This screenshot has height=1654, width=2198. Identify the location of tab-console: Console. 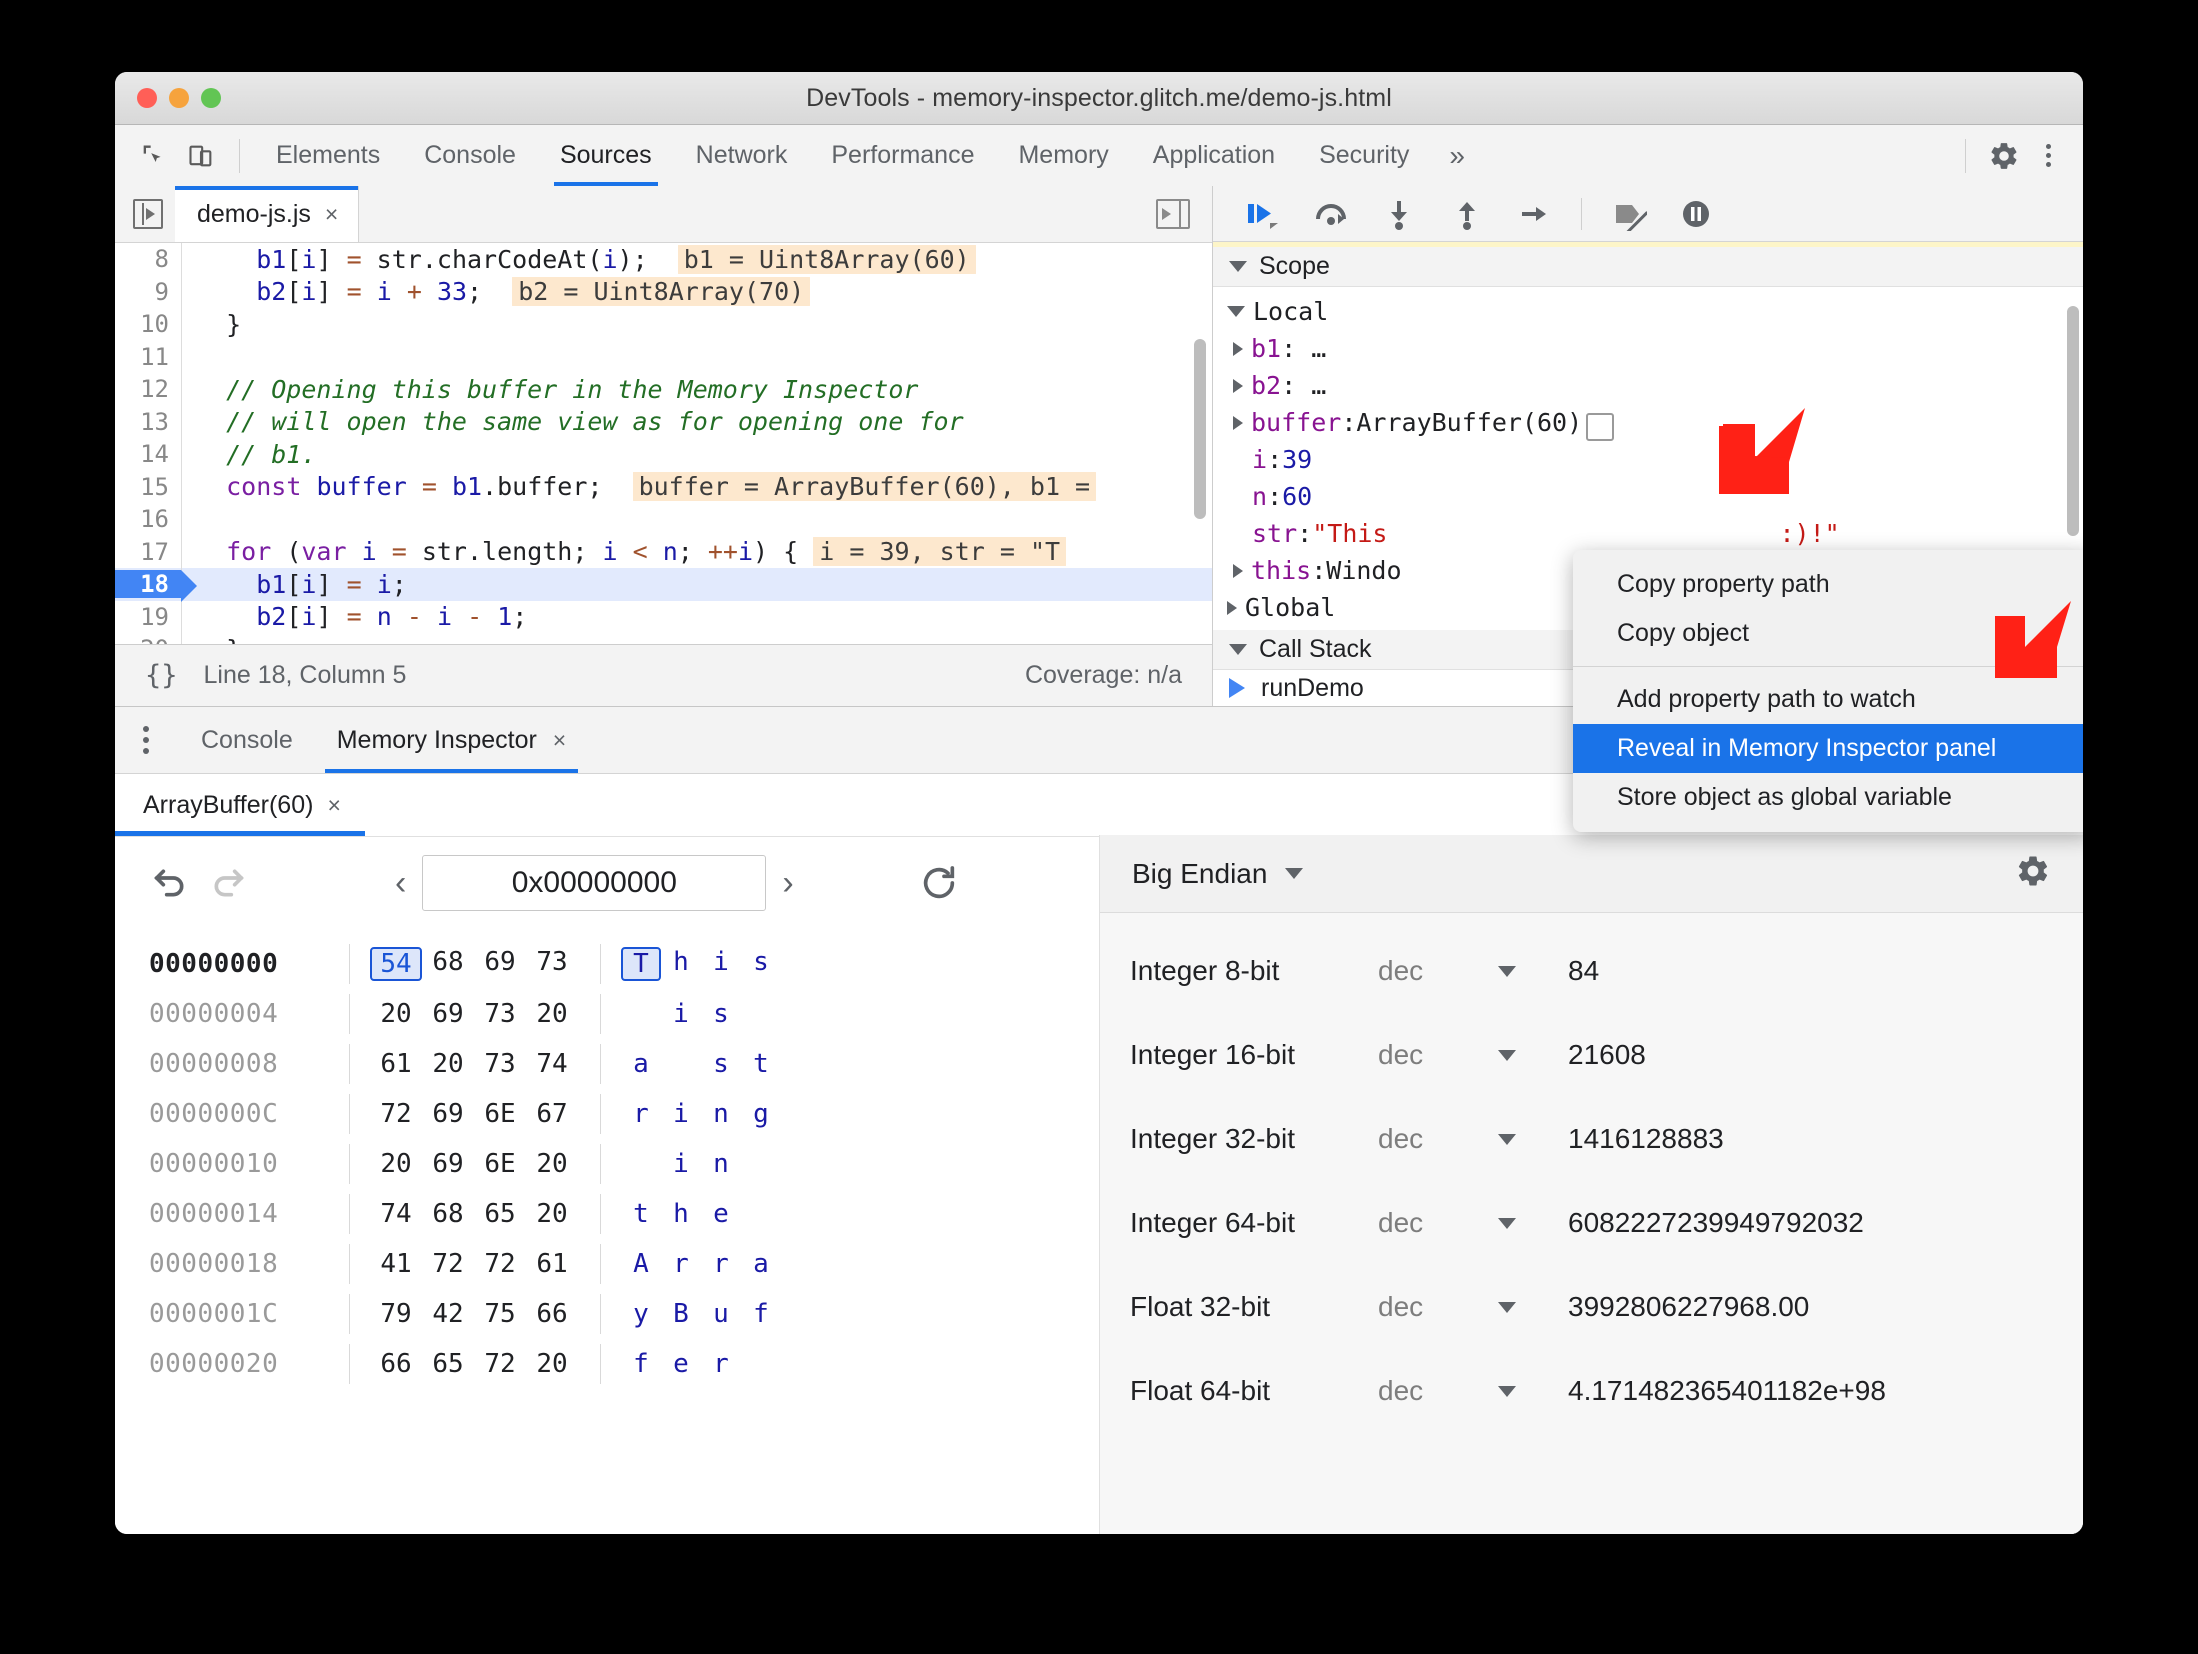
(470, 155).